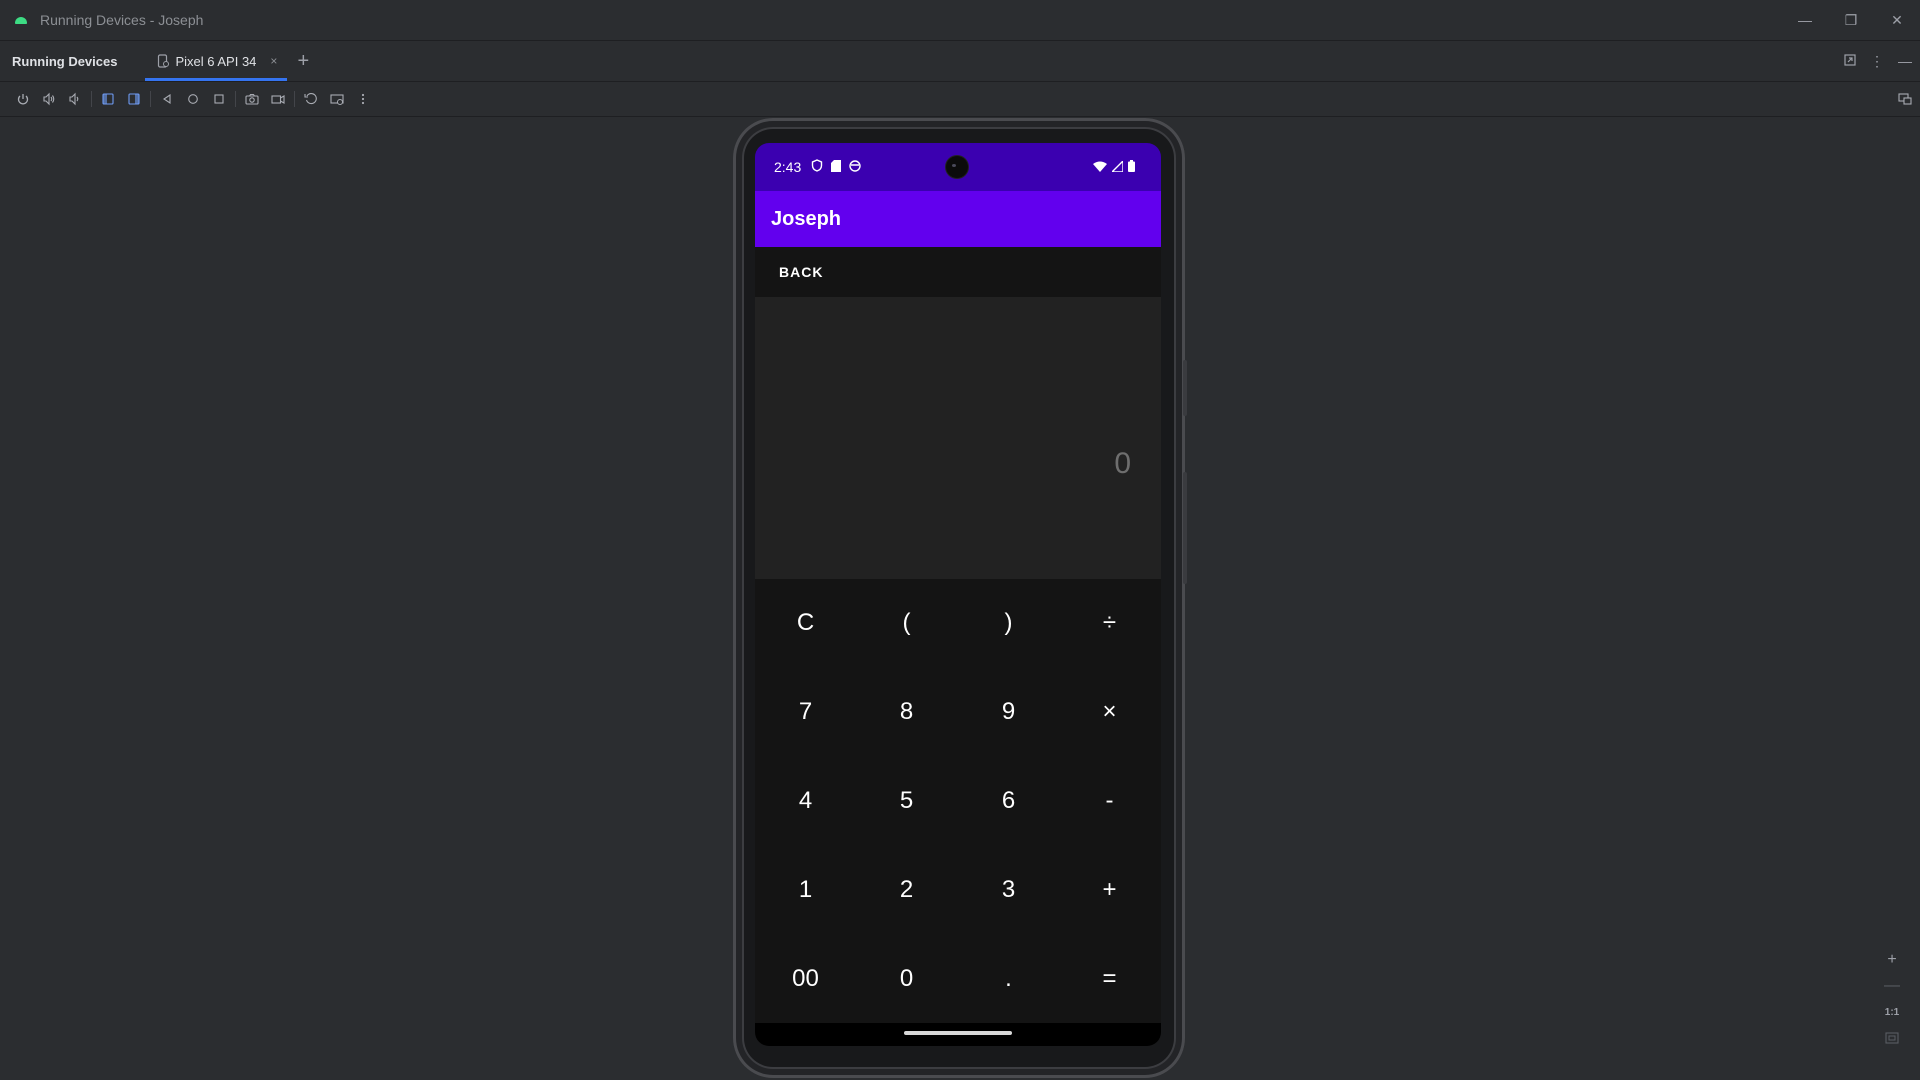  I want to click on device-volume-button, so click(1185, 528).